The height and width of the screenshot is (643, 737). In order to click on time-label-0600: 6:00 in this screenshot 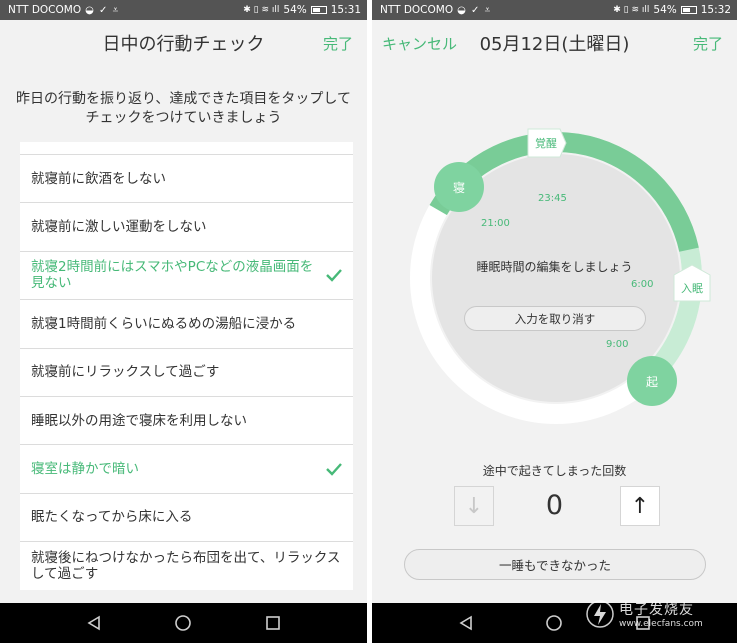, I will do `click(642, 284)`.